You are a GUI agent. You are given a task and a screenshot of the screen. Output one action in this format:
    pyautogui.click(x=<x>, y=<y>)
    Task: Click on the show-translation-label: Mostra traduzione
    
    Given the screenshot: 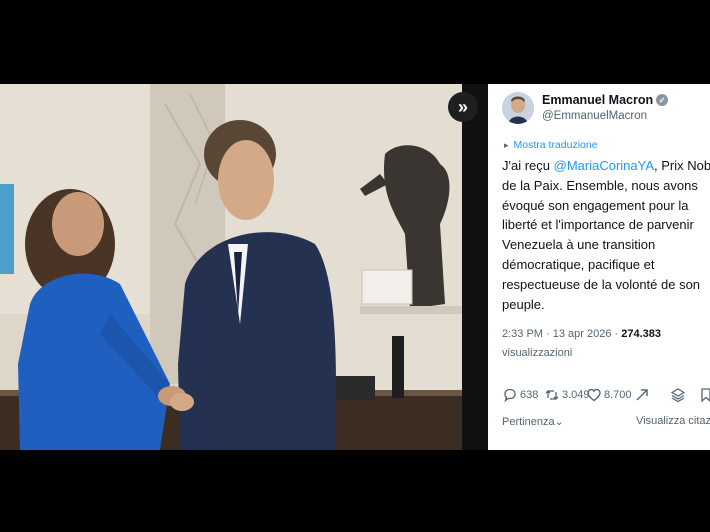 What is the action you would take?
    pyautogui.click(x=555, y=145)
    